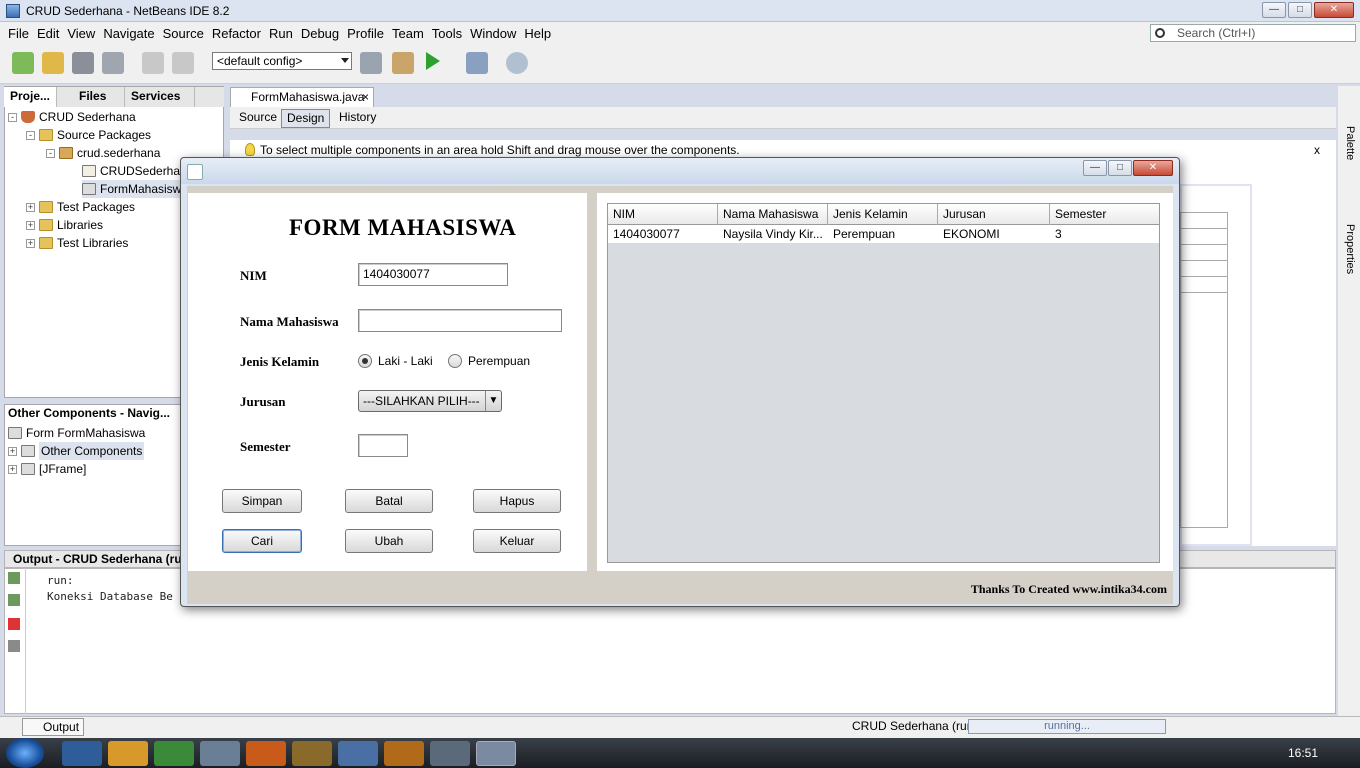  I want to click on rerun-params-icon, so click(14, 600).